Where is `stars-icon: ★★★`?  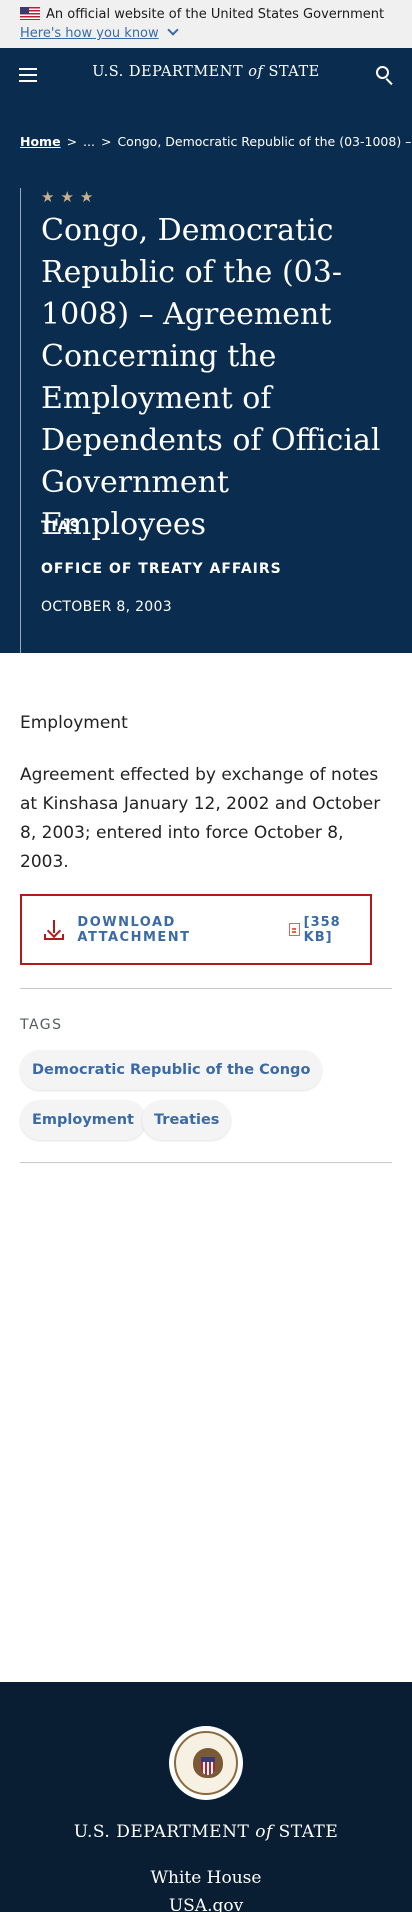
stars-icon: ★★★ is located at coordinates (70, 197).